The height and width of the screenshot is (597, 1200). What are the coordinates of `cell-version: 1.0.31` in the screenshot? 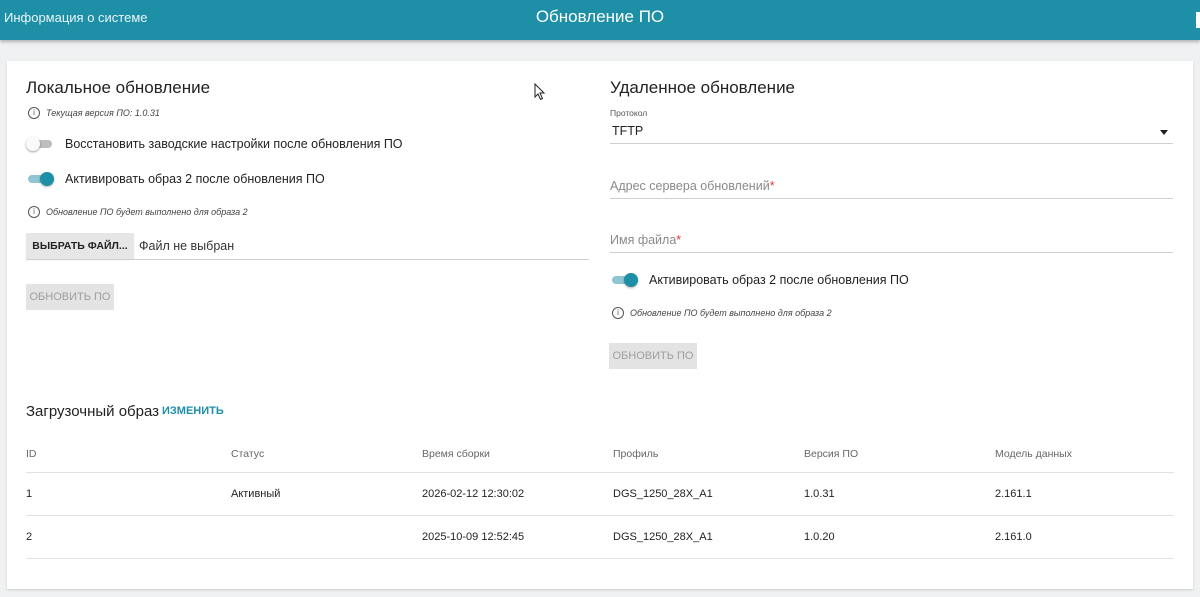 It's located at (899, 494).